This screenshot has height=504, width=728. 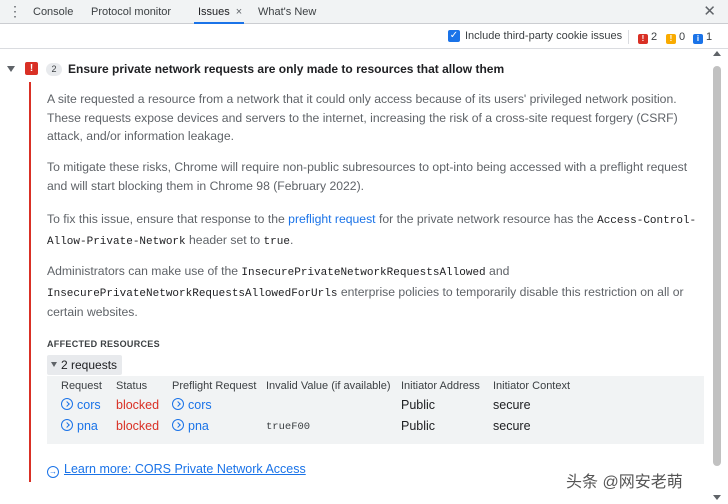 What do you see at coordinates (239, 12) in the screenshot?
I see `close-tab-icon: ×` at bounding box center [239, 12].